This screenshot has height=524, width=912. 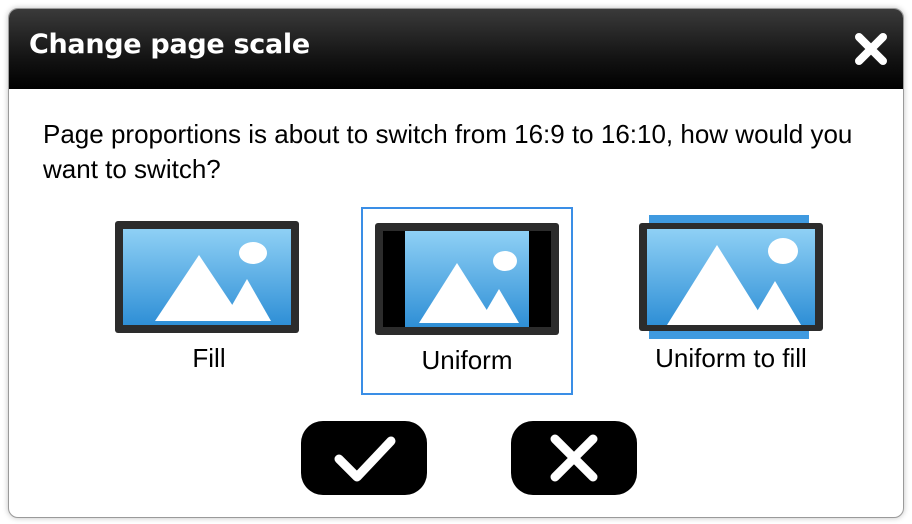 What do you see at coordinates (467, 279) in the screenshot?
I see `uniform-scale-icon` at bounding box center [467, 279].